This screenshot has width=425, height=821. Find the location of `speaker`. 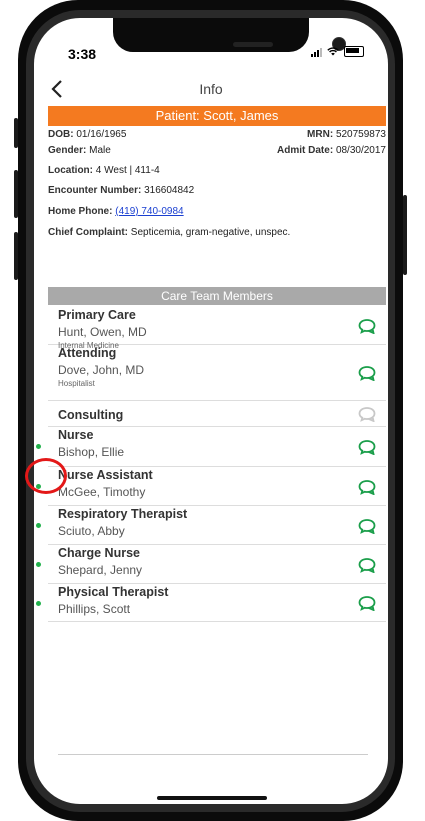

speaker is located at coordinates (253, 44).